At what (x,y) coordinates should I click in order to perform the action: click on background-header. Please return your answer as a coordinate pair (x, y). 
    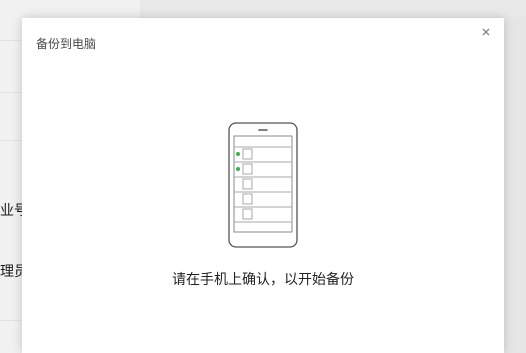
    Looking at the image, I should click on (333, 8).